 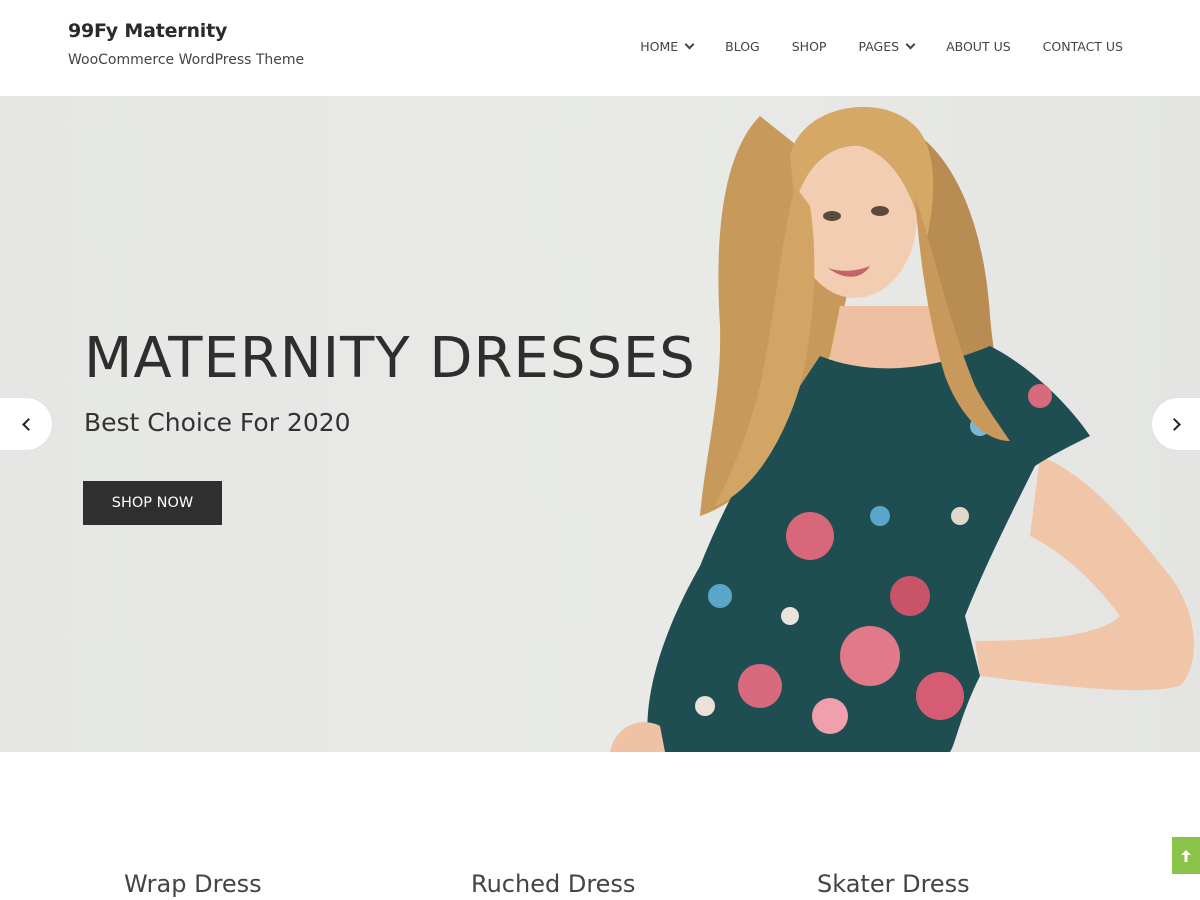 I want to click on nav-item-blog: BLOG, so click(x=742, y=46).